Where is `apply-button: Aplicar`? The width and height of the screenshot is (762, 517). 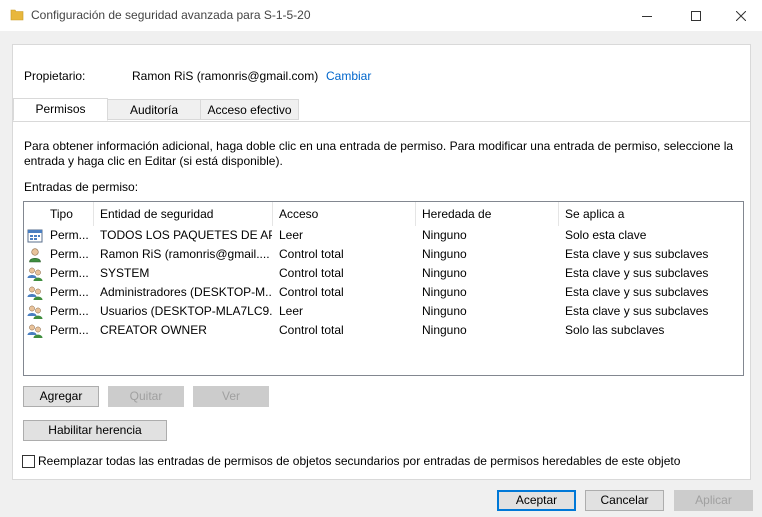
apply-button: Aplicar is located at coordinates (713, 500).